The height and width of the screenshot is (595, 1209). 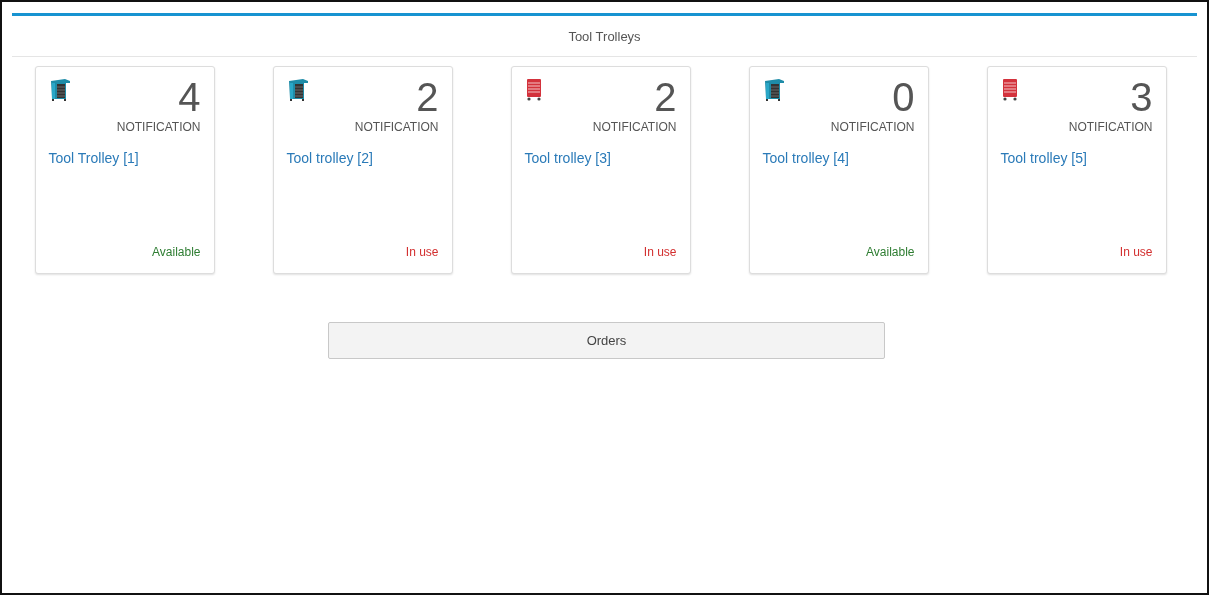 I want to click on trolley-link: Tool trolley [5], so click(x=1043, y=158).